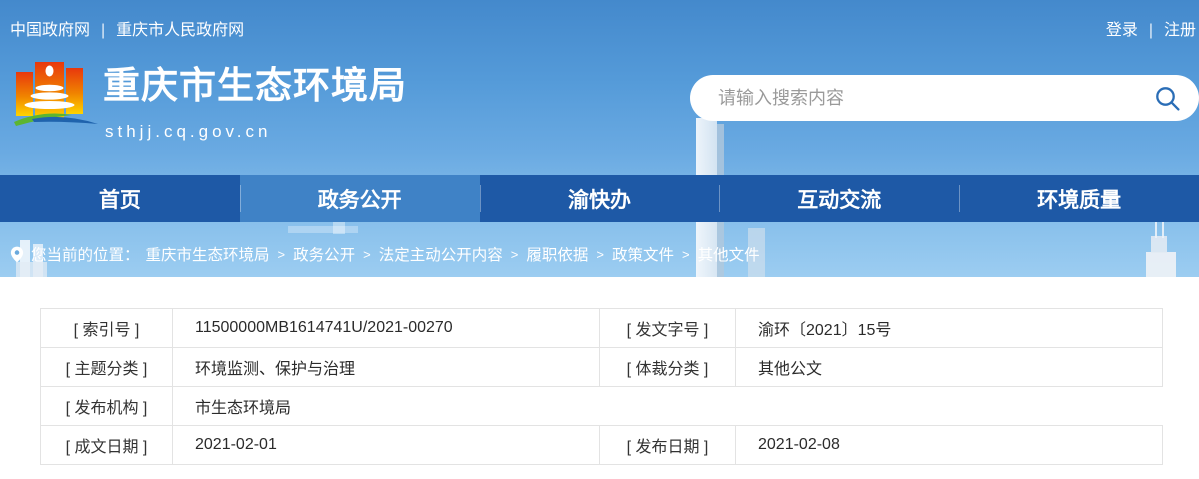 The image size is (1199, 479). What do you see at coordinates (729, 254) in the screenshot?
I see `breadcrumb-item: 其他文件` at bounding box center [729, 254].